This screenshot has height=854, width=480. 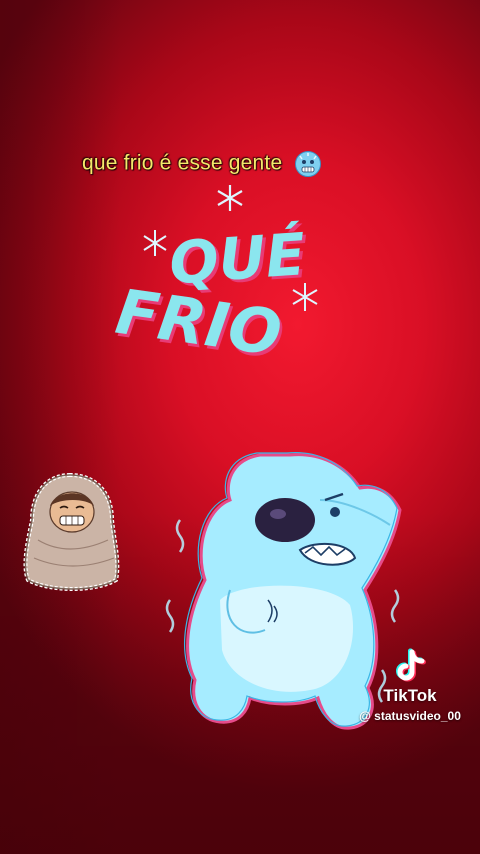 I want to click on caption-label: que frio é esse gente, so click(x=182, y=163).